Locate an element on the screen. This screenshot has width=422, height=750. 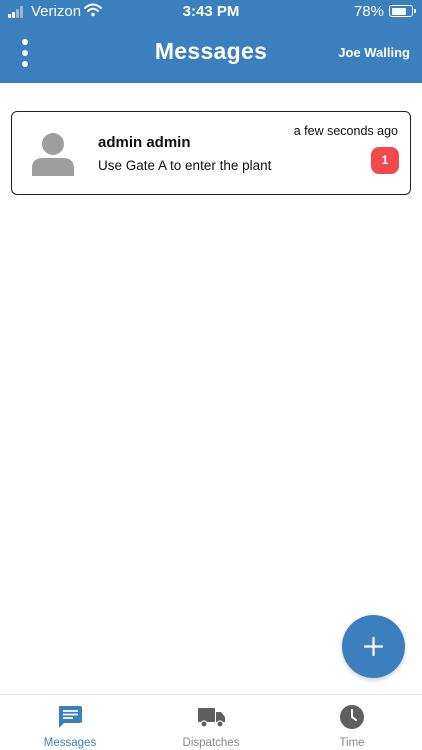
tab-dispatches-label: Dispatches is located at coordinates (211, 743).